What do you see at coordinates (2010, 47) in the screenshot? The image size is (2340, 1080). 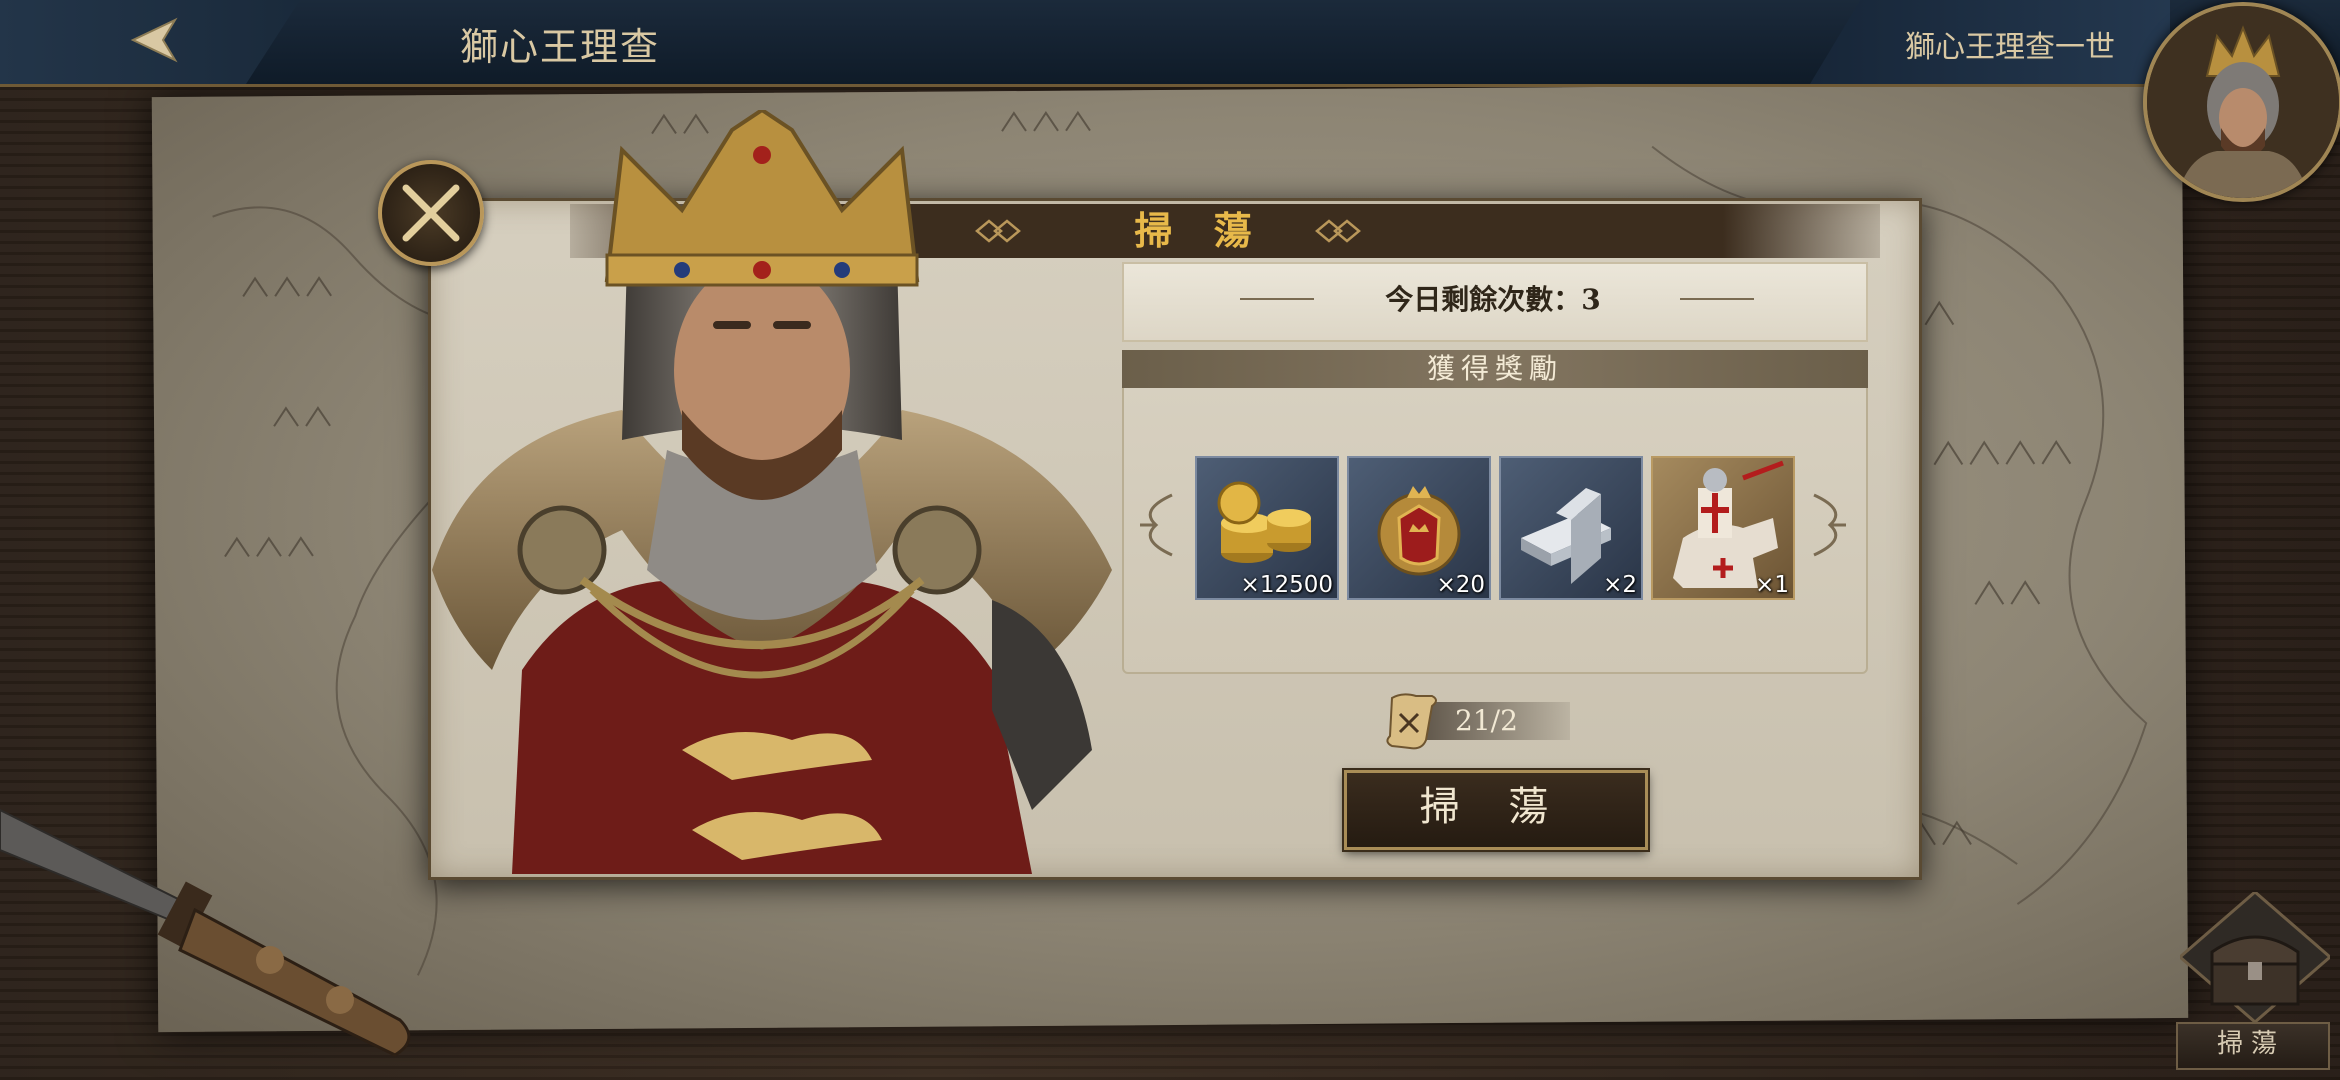 I see `hero-name: 獅心王理查一世` at bounding box center [2010, 47].